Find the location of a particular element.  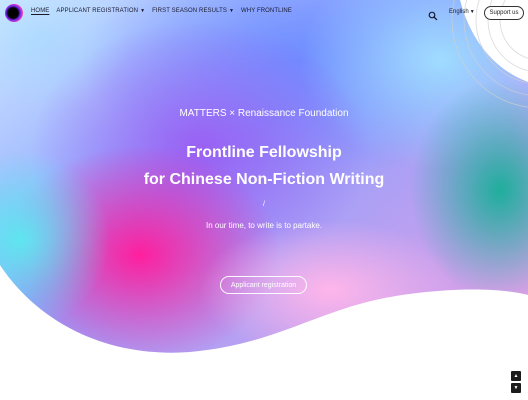

nav-item-label: APPLICANT REGISTRATION is located at coordinates (97, 11).